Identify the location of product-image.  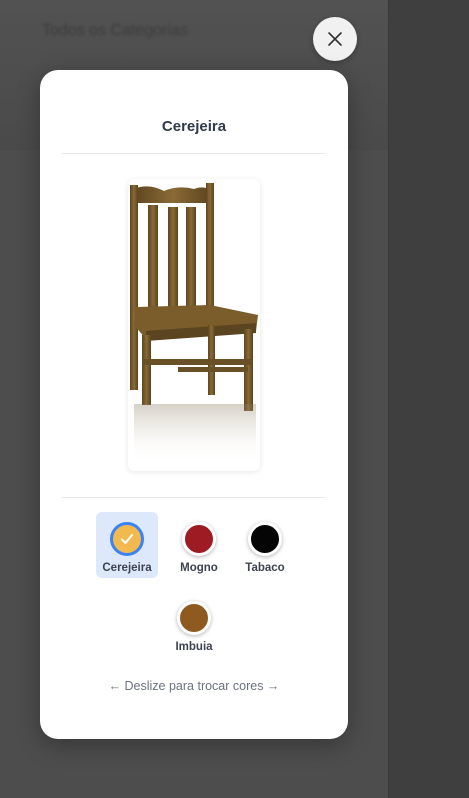
(194, 325).